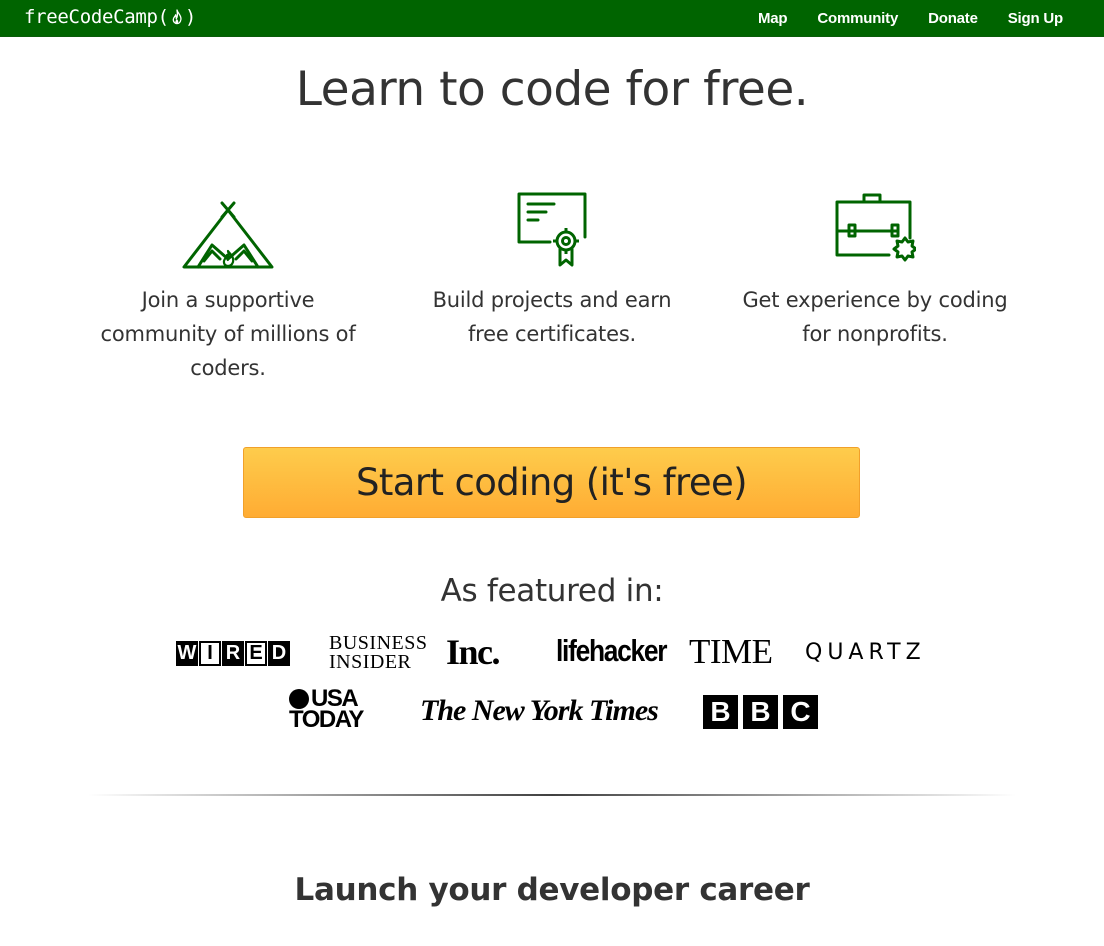  What do you see at coordinates (552, 89) in the screenshot?
I see `page-headline: Learn to code for free.` at bounding box center [552, 89].